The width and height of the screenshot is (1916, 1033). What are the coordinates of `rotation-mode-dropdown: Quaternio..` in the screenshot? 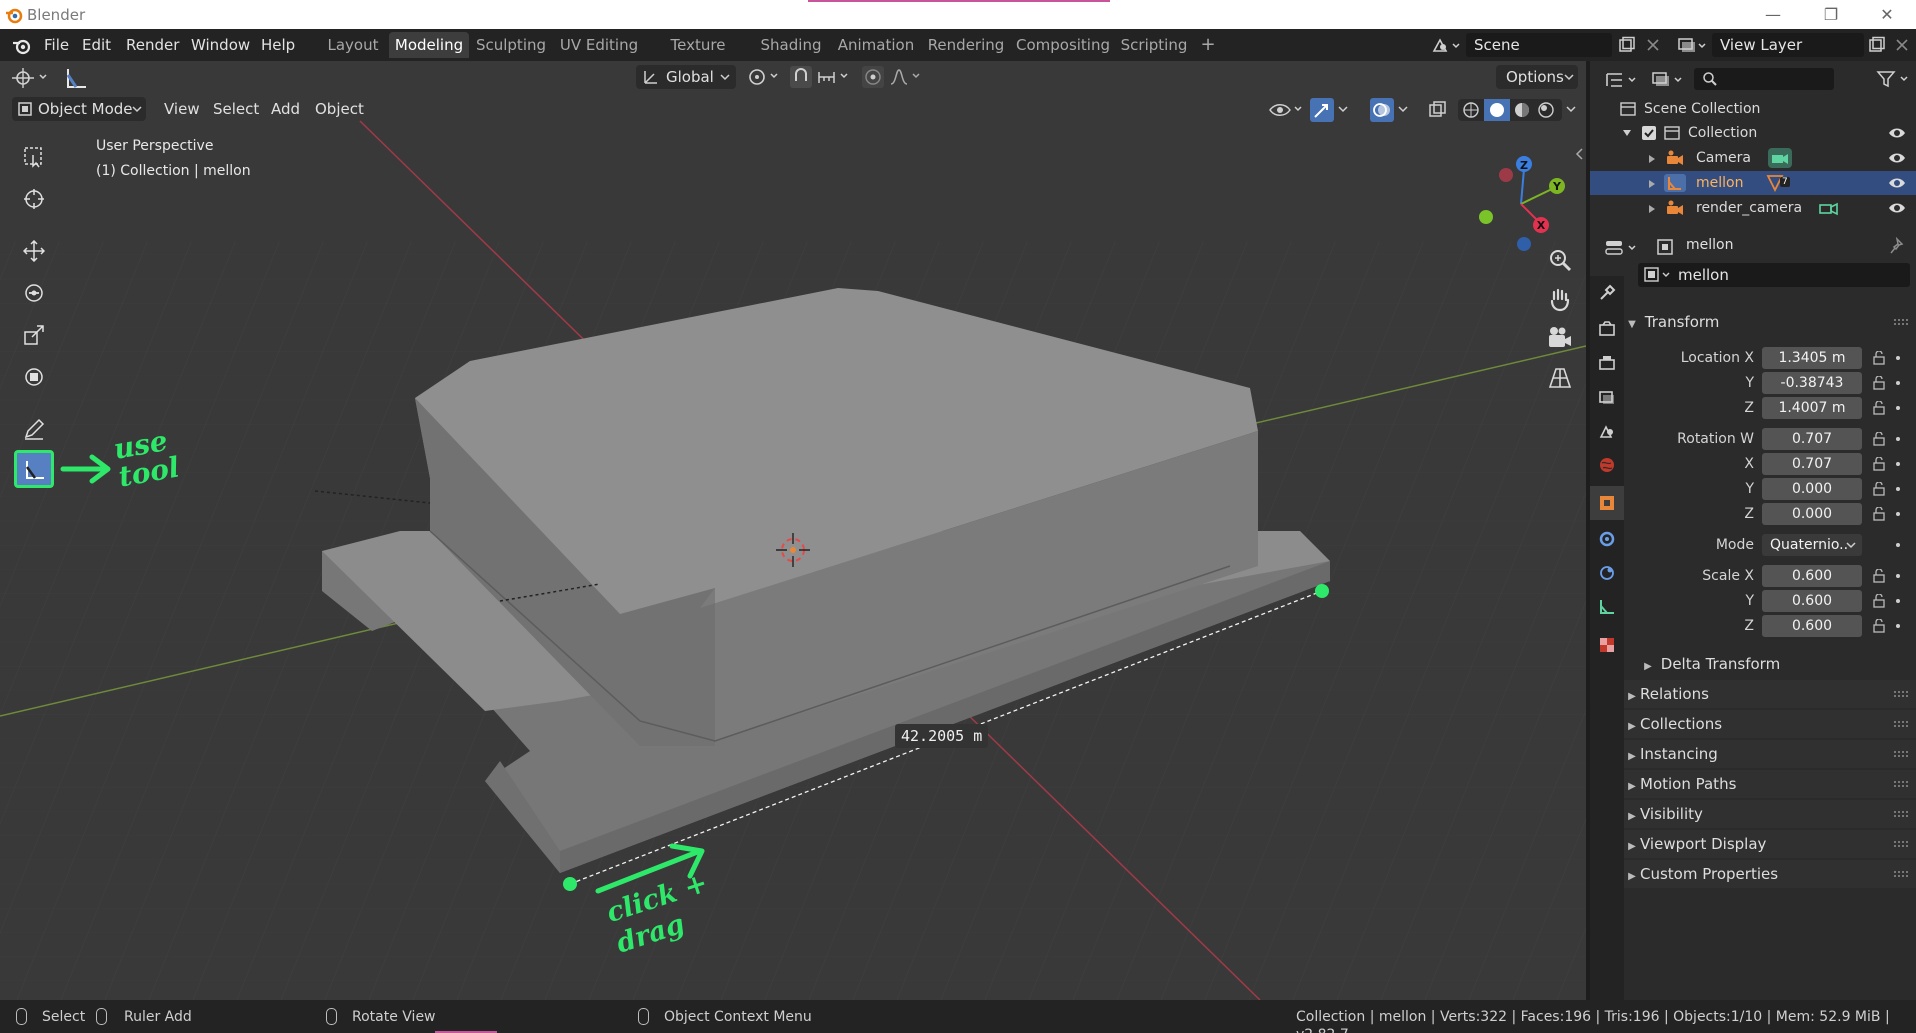 It's located at (1812, 545).